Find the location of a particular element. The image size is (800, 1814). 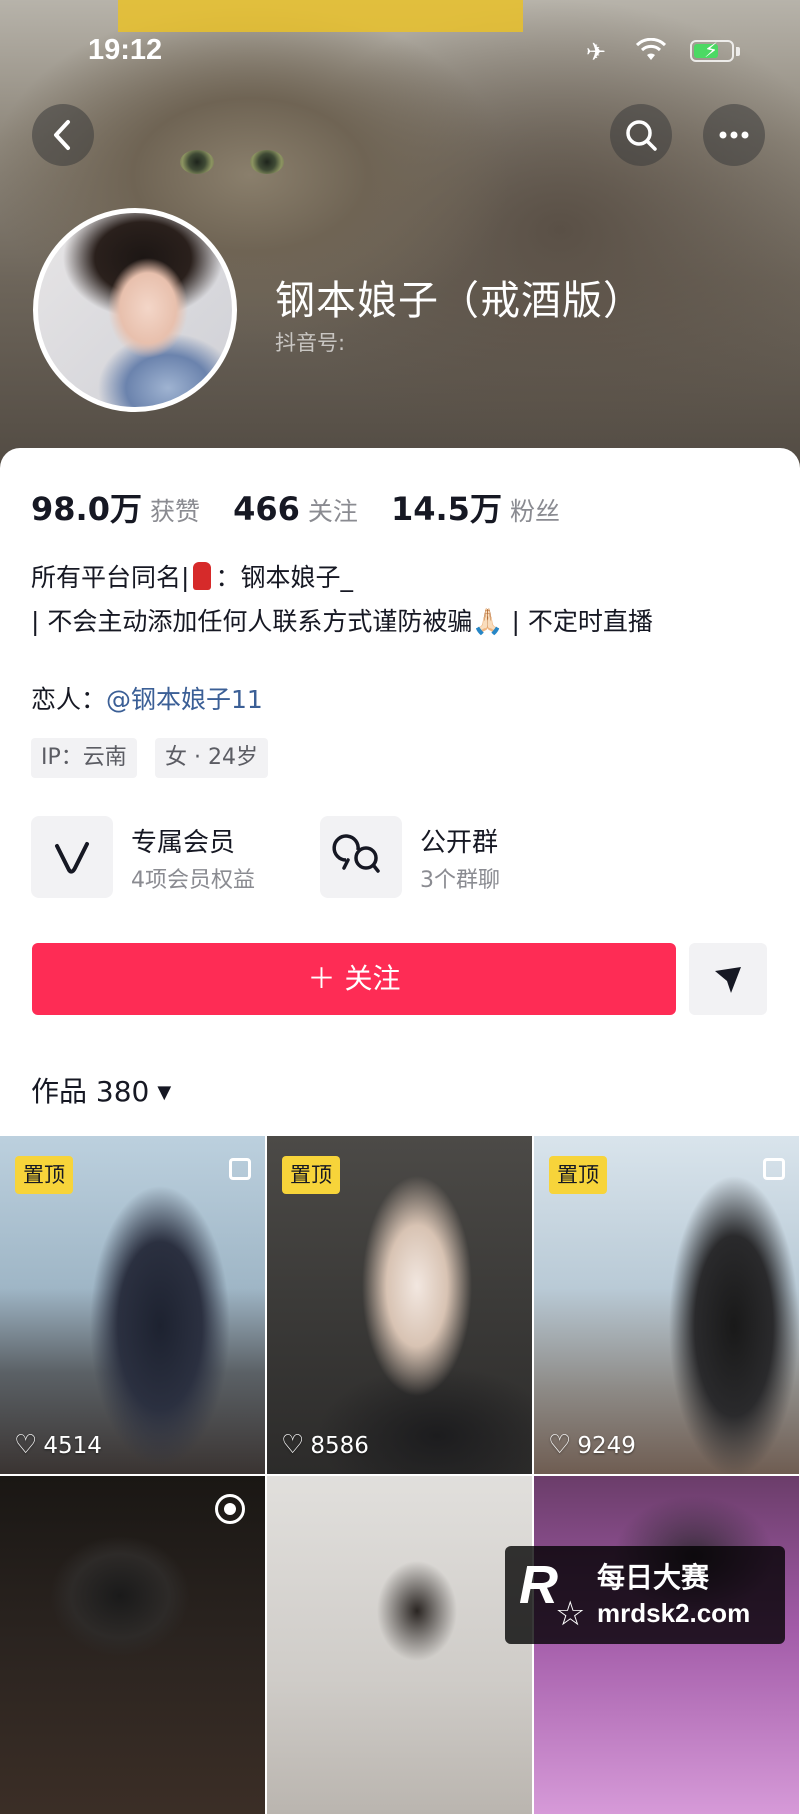

cover-cat-eye-left is located at coordinates (197, 162).